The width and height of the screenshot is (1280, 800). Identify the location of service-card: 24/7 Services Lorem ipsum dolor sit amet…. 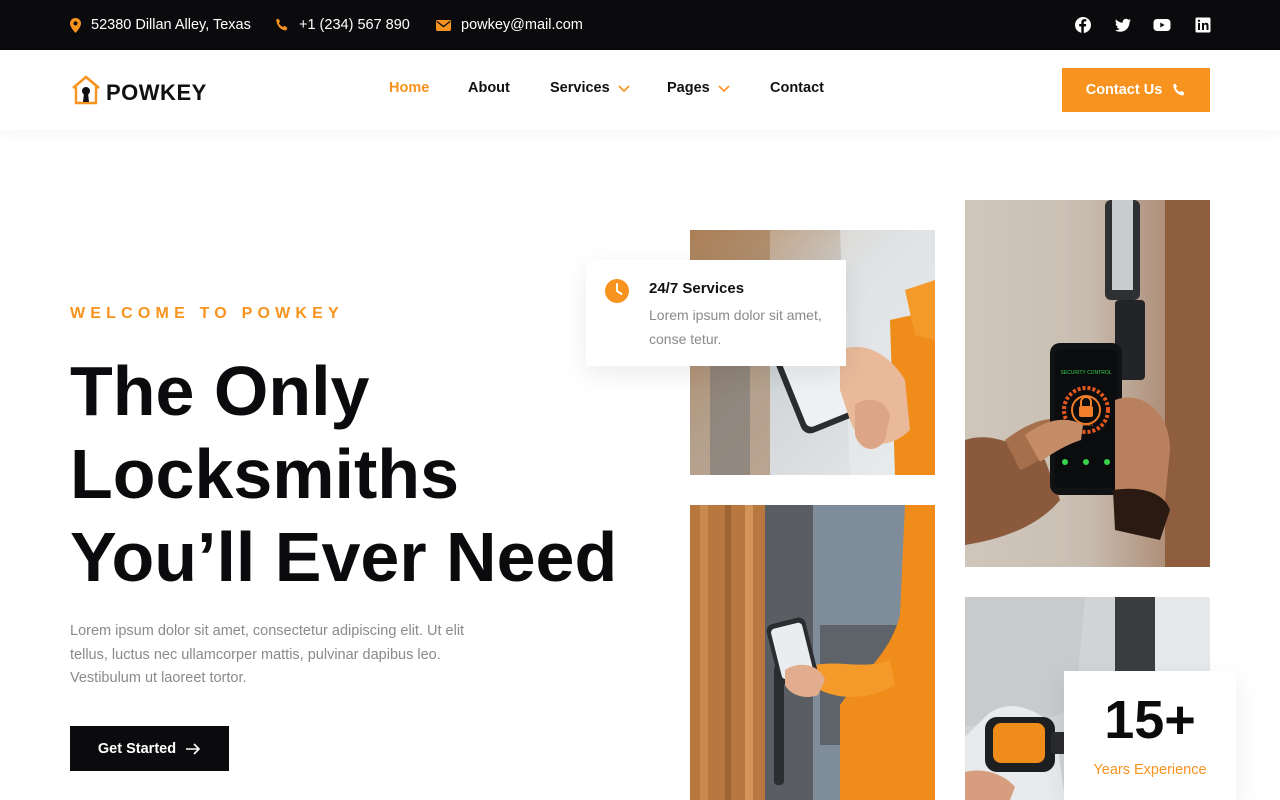
(716, 313).